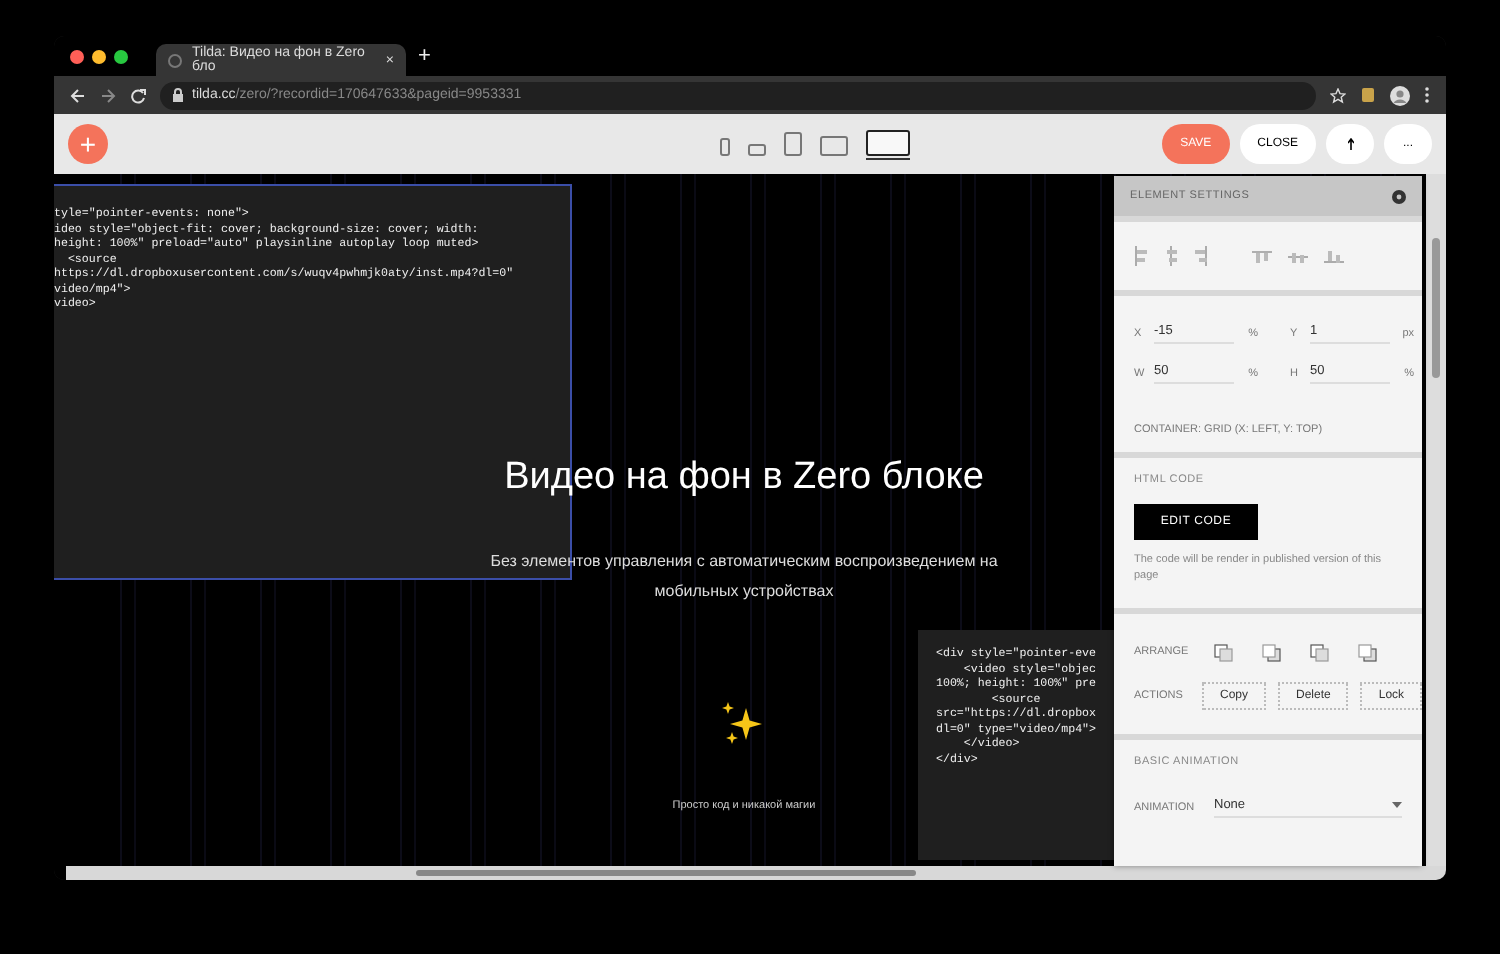  Describe the element at coordinates (1262, 256) in the screenshot. I see `align-top-icon` at that location.